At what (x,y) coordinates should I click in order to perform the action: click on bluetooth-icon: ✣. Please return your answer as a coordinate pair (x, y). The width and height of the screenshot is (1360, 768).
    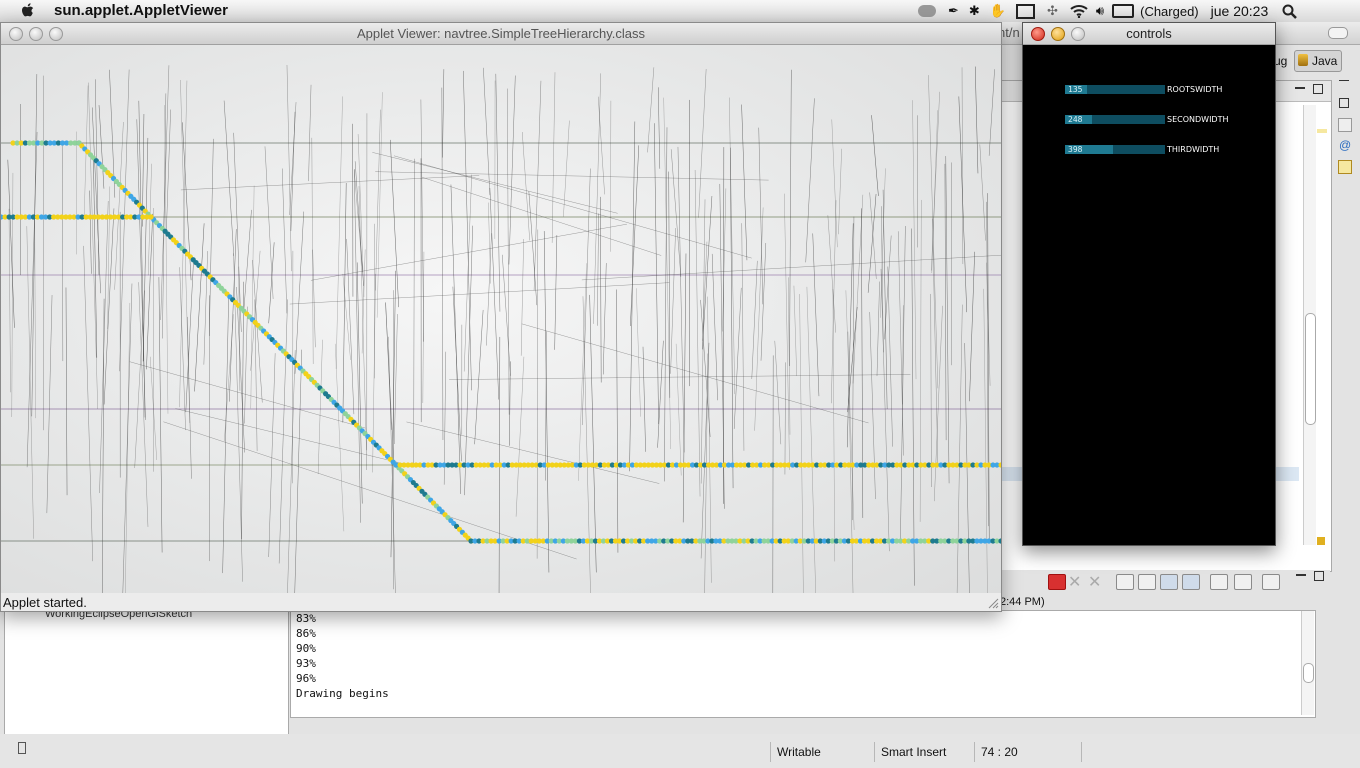
    Looking at the image, I should click on (1052, 11).